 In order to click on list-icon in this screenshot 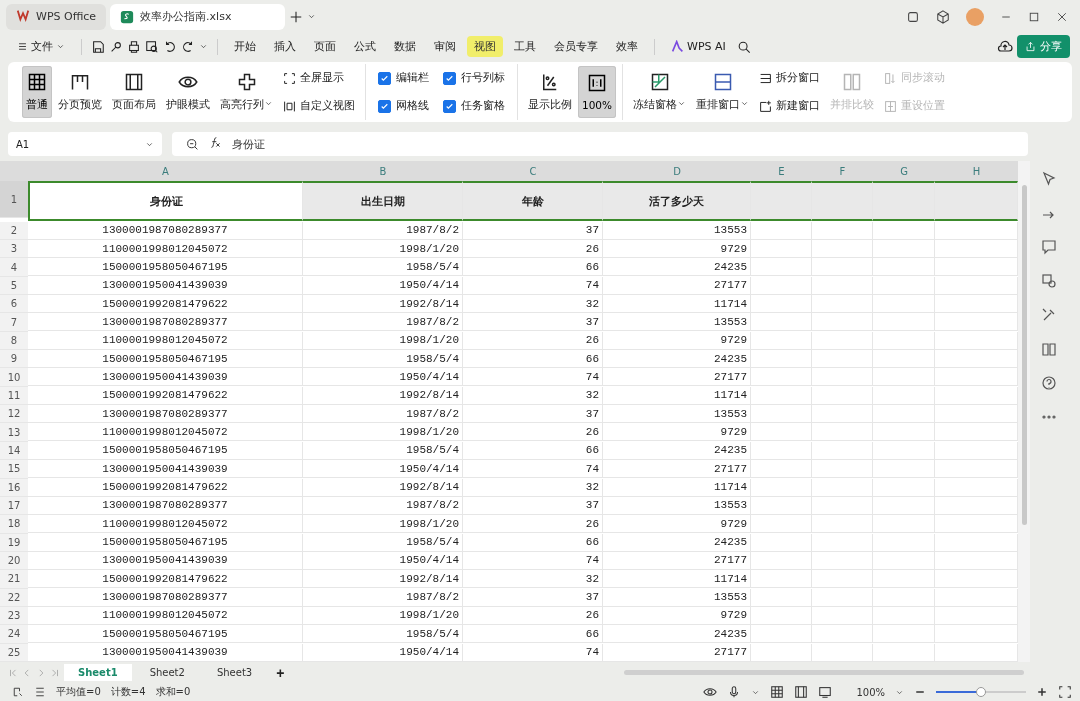, I will do `click(40, 692)`.